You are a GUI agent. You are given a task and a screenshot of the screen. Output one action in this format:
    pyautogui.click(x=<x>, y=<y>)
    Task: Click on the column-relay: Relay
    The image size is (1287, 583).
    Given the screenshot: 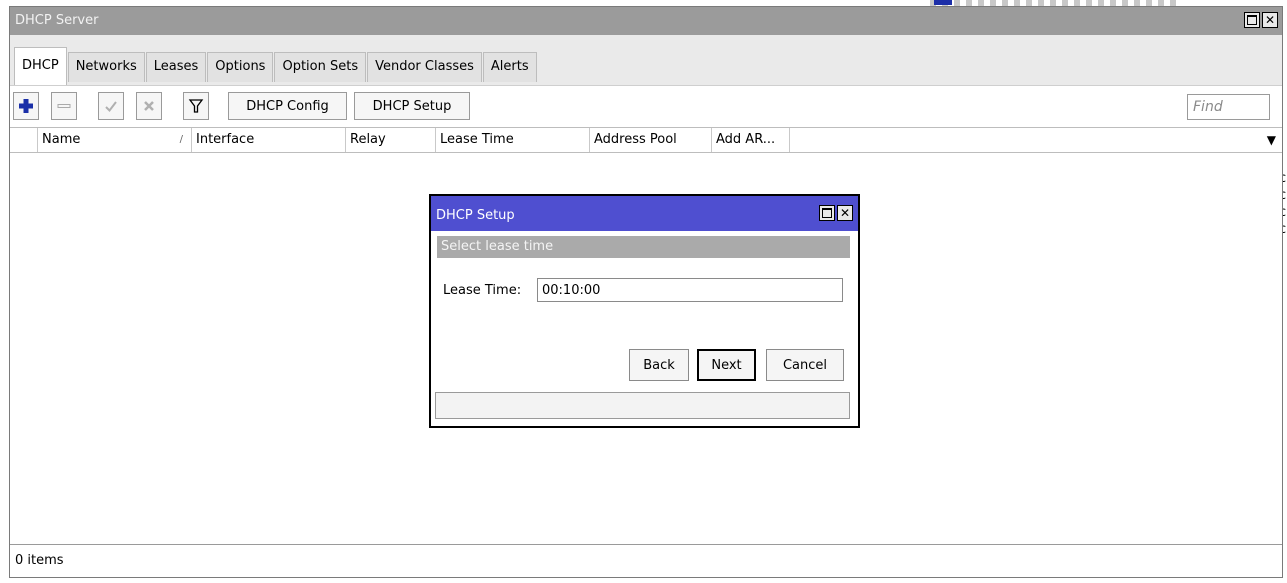 What is the action you would take?
    pyautogui.click(x=391, y=140)
    